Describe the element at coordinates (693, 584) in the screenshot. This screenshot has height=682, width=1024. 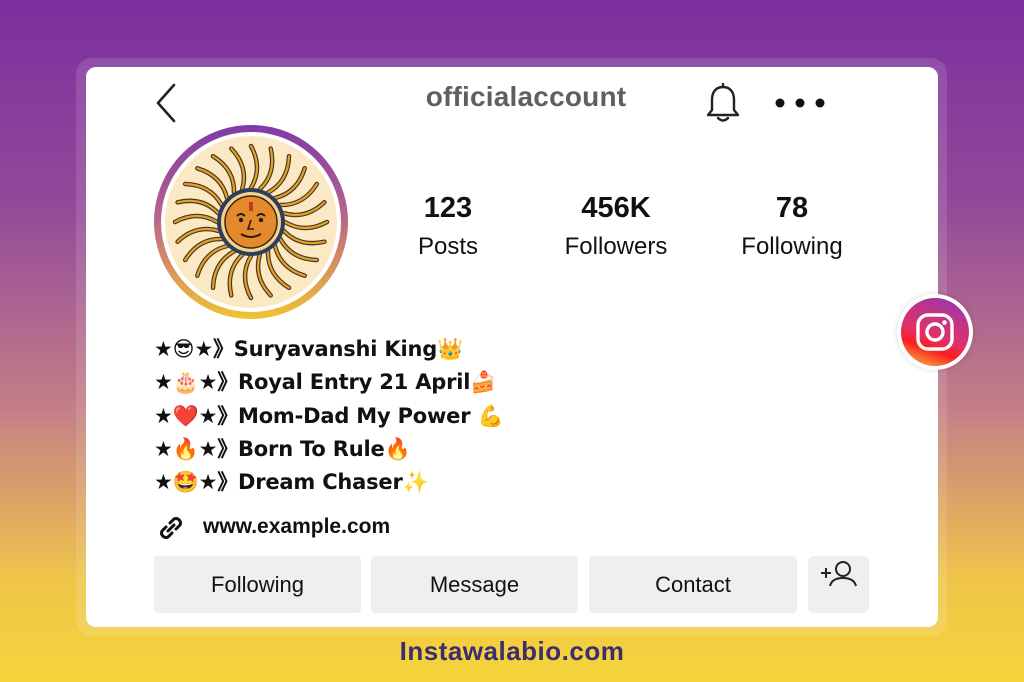
I see `contact-button: Contact` at that location.